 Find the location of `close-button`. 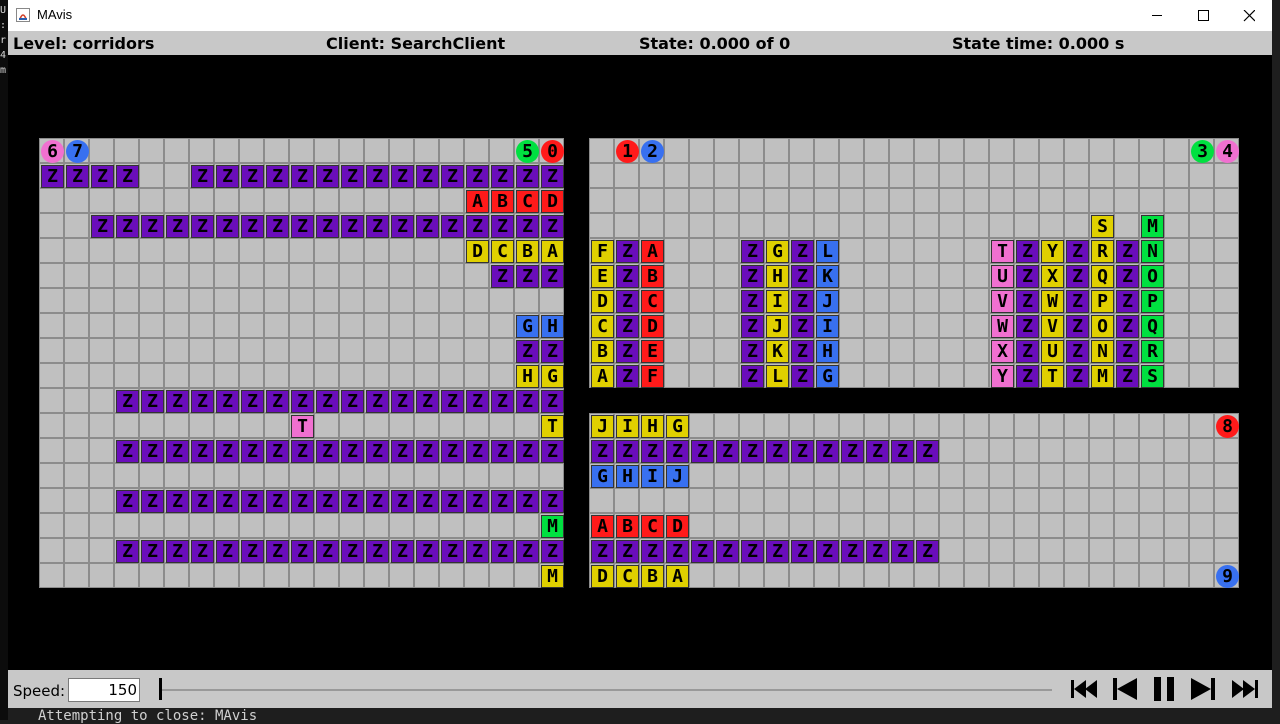

close-button is located at coordinates (1249, 15).